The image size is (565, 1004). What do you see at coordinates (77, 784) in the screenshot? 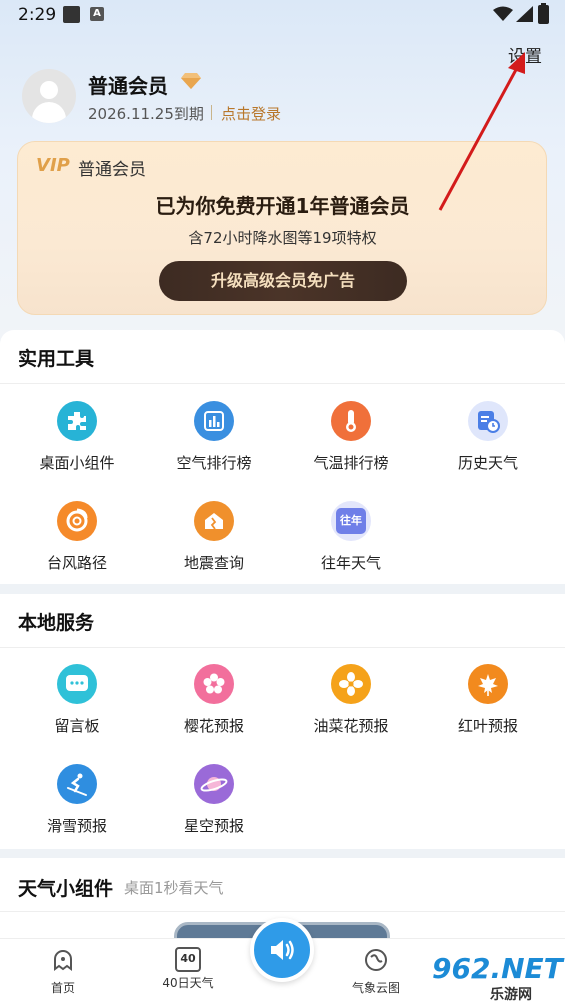
I see `skiing-icon` at bounding box center [77, 784].